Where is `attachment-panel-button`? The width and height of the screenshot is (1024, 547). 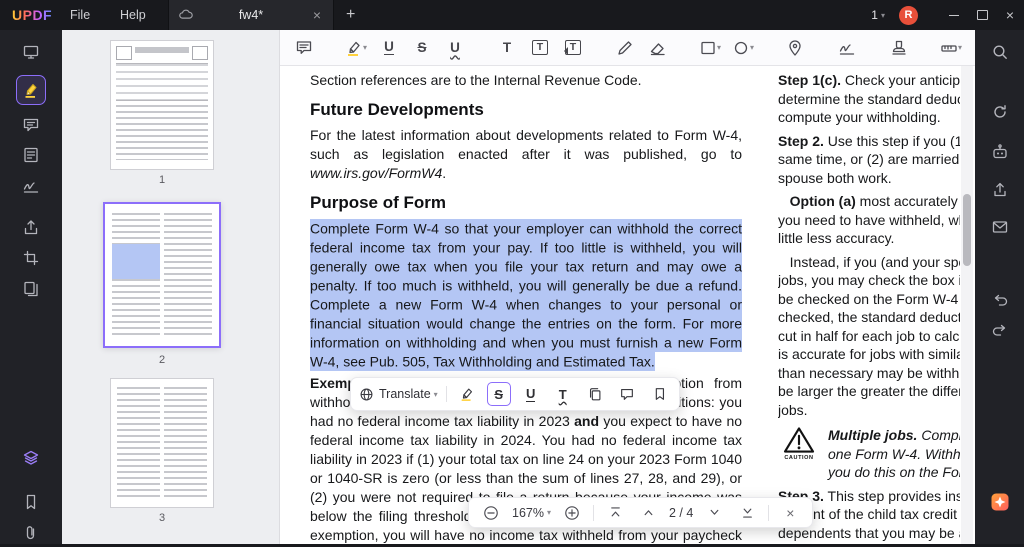
attachment-panel-button is located at coordinates (31, 533).